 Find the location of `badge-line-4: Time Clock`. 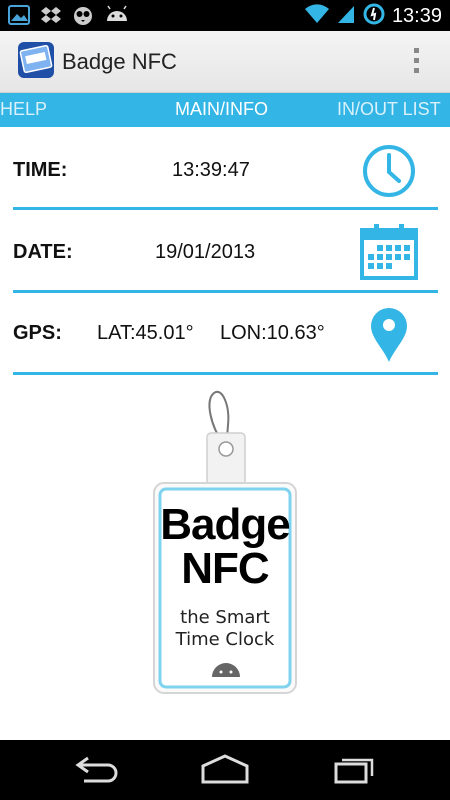

badge-line-4: Time Clock is located at coordinates (225, 639).